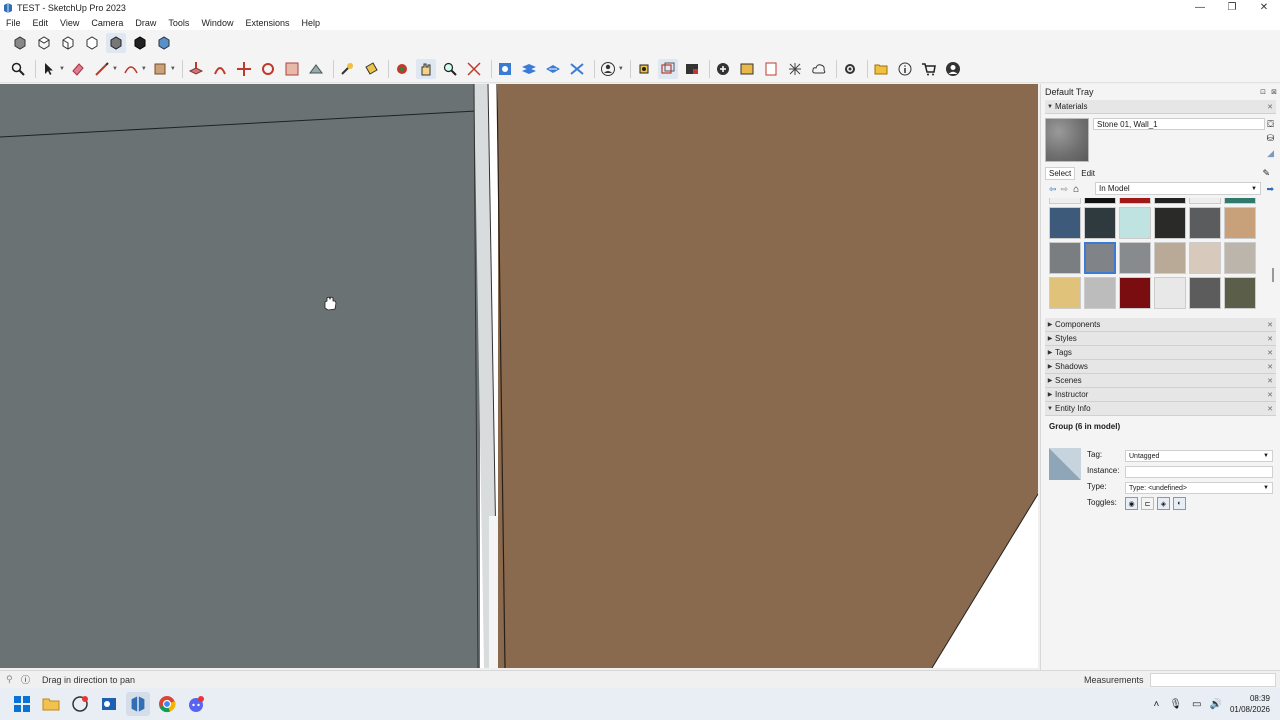 The height and width of the screenshot is (720, 1280). Describe the element at coordinates (267, 23) in the screenshot. I see `menu-extensions: Extensions` at that location.